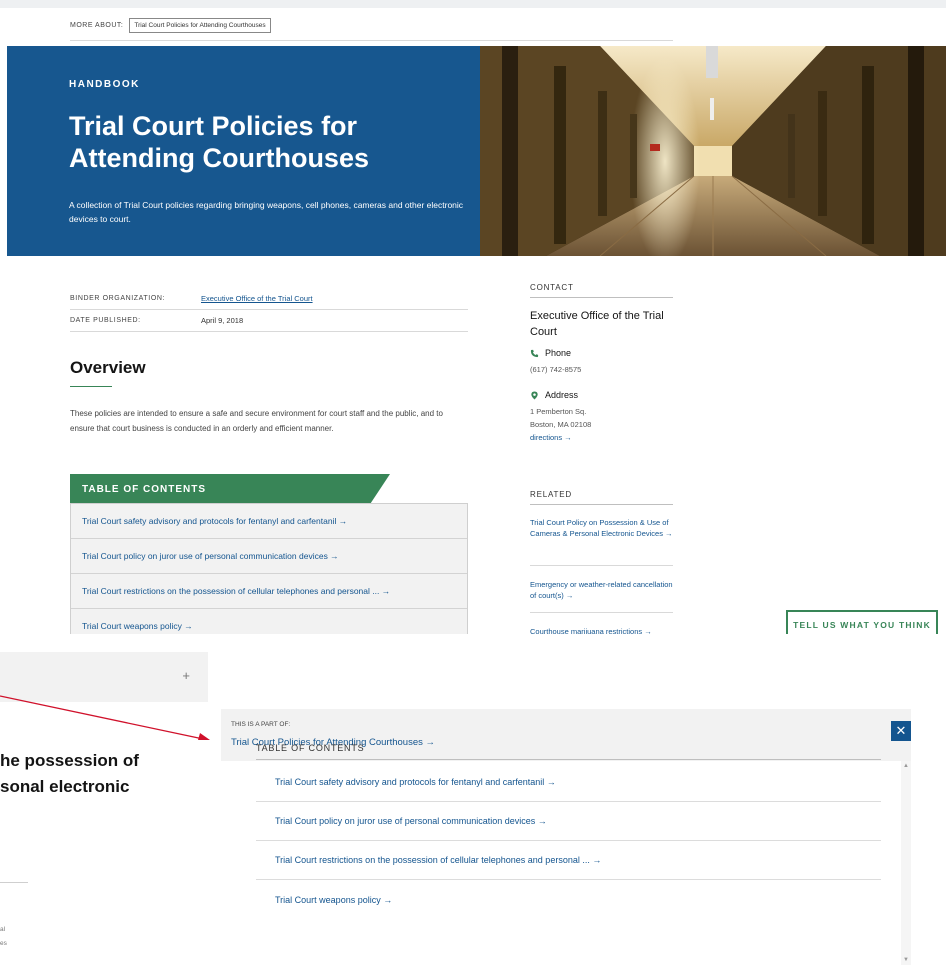 This screenshot has width=946, height=965. I want to click on cropped-page-heading: he possession of sonal electronic, so click(100, 774).